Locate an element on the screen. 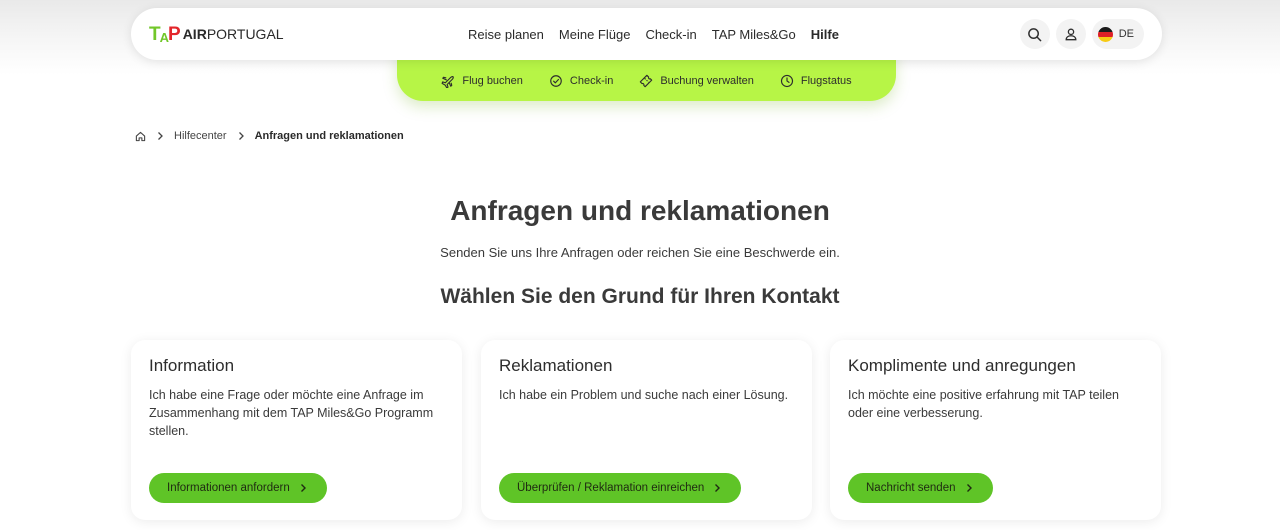  nav-meine-fluege: Meine Flüge is located at coordinates (595, 34).